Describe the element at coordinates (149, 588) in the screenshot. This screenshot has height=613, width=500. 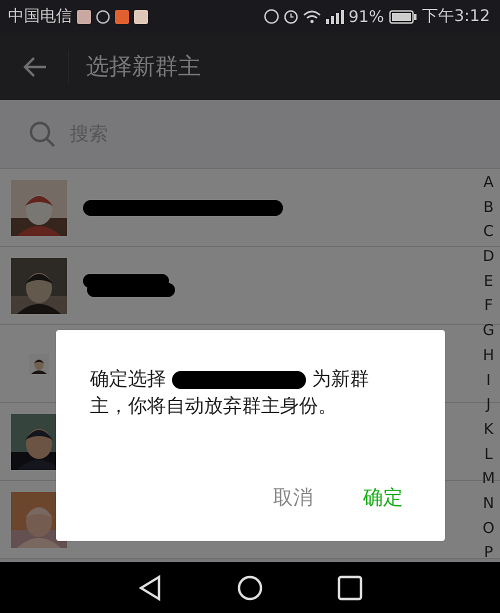
I see `back-icon` at that location.